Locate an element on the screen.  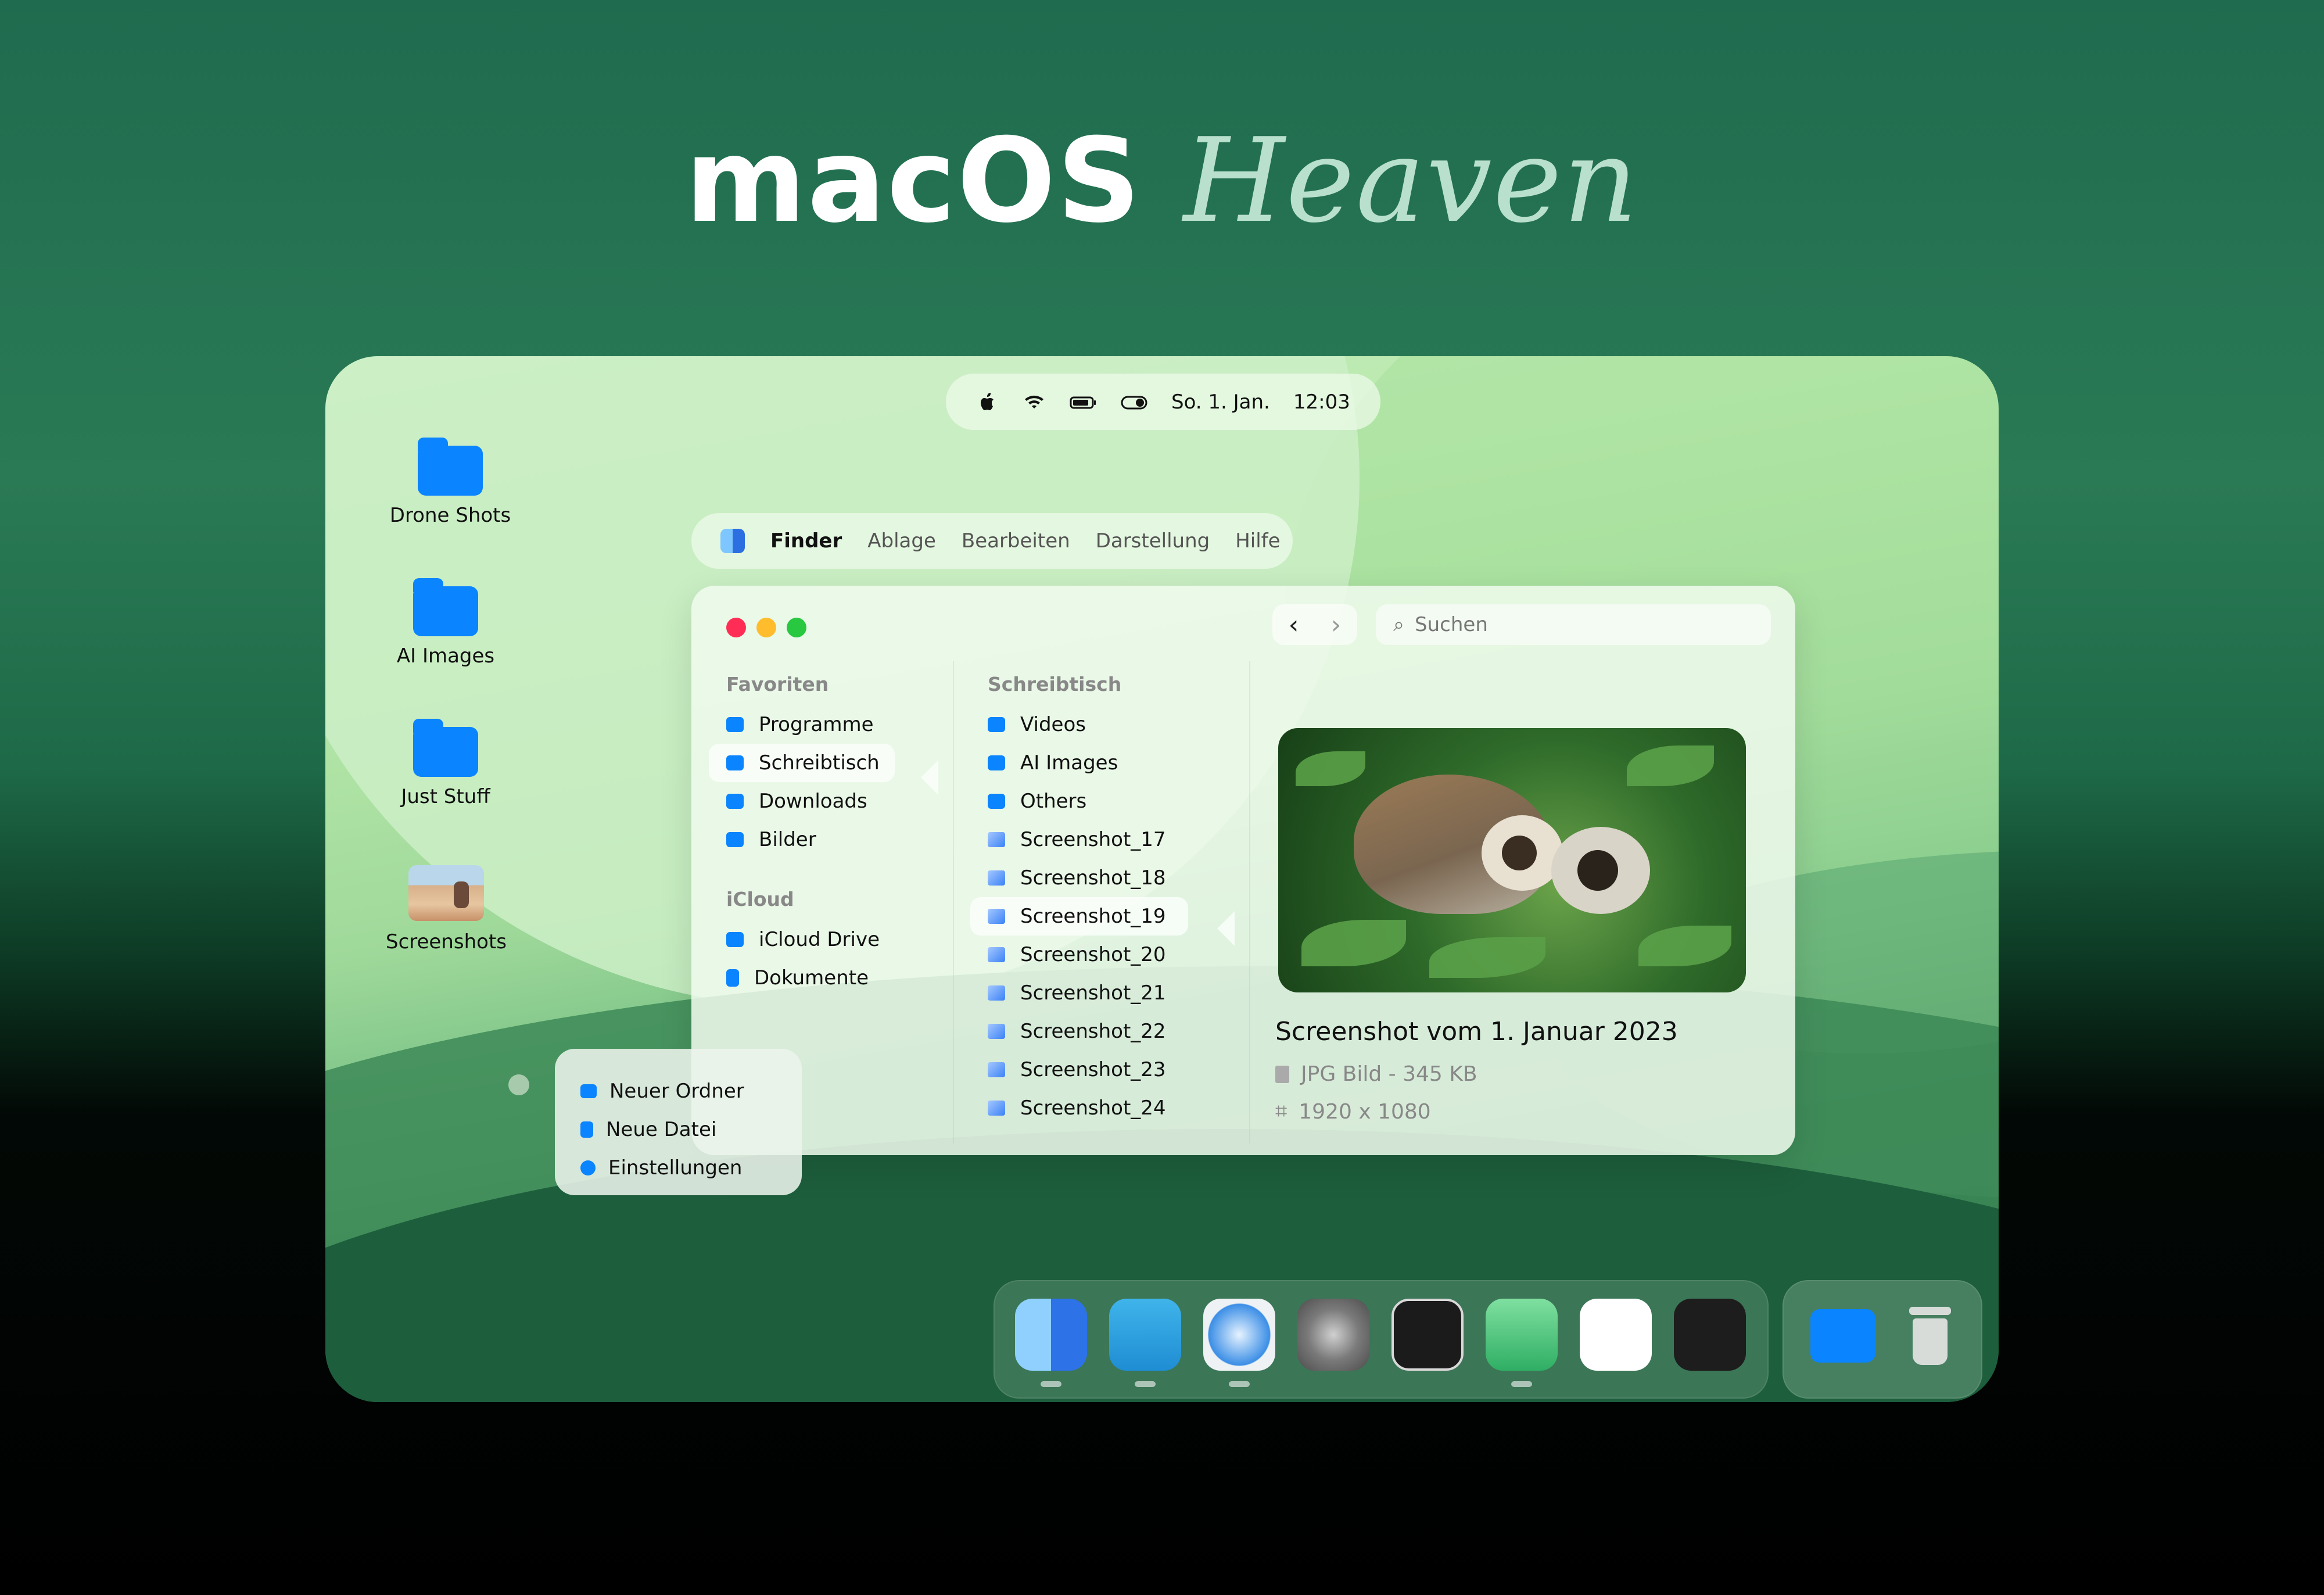
menu-bearbeiten: Bearbeiten is located at coordinates (1016, 541).